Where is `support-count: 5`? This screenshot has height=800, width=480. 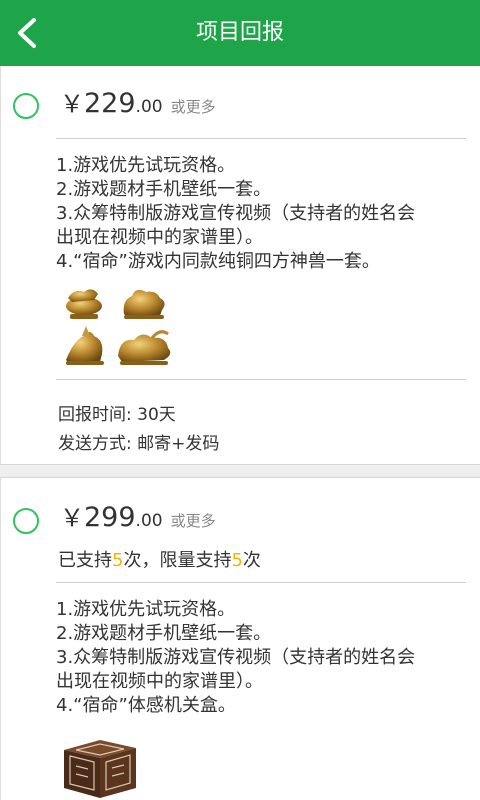
support-count: 5 is located at coordinates (118, 560).